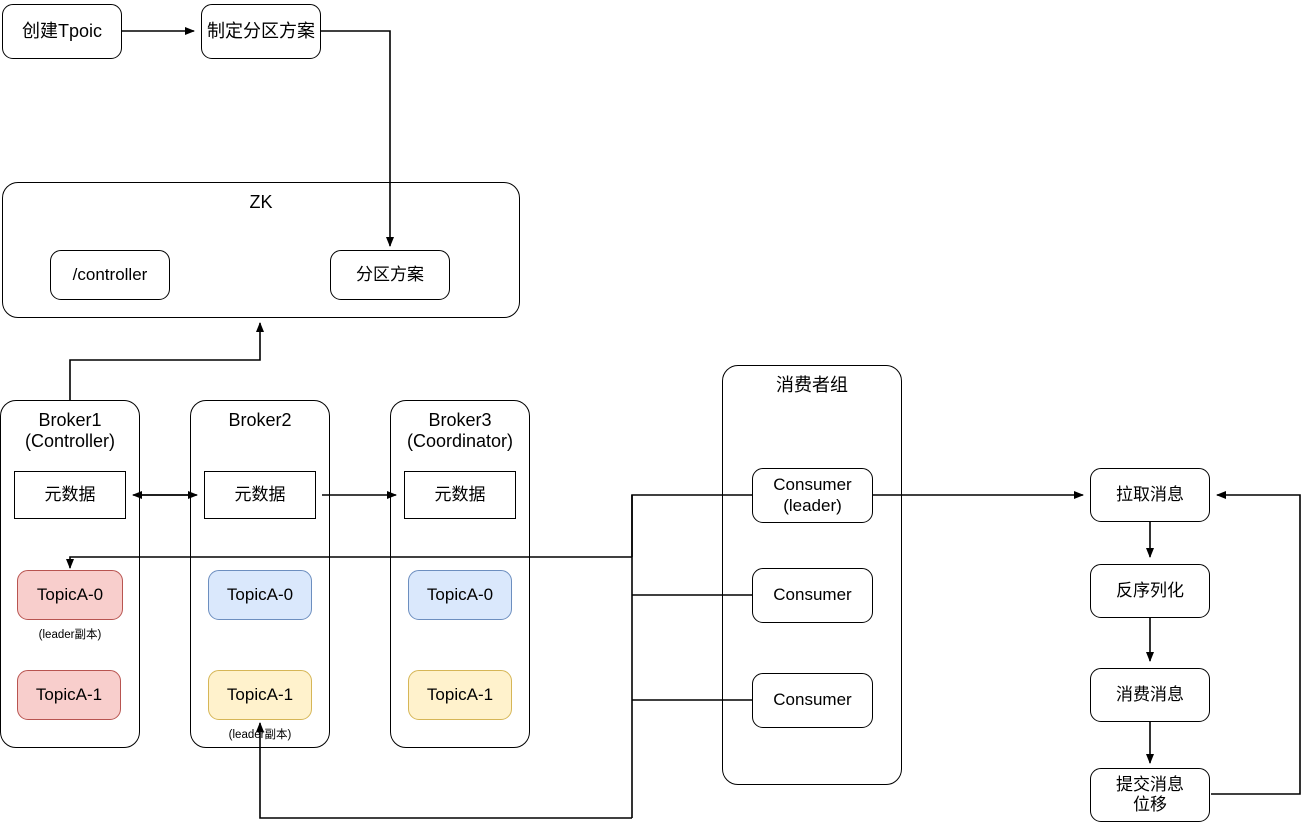 The image size is (1310, 830). What do you see at coordinates (70, 595) in the screenshot?
I see `broker-1-partition-topica-0: TopicA-0` at bounding box center [70, 595].